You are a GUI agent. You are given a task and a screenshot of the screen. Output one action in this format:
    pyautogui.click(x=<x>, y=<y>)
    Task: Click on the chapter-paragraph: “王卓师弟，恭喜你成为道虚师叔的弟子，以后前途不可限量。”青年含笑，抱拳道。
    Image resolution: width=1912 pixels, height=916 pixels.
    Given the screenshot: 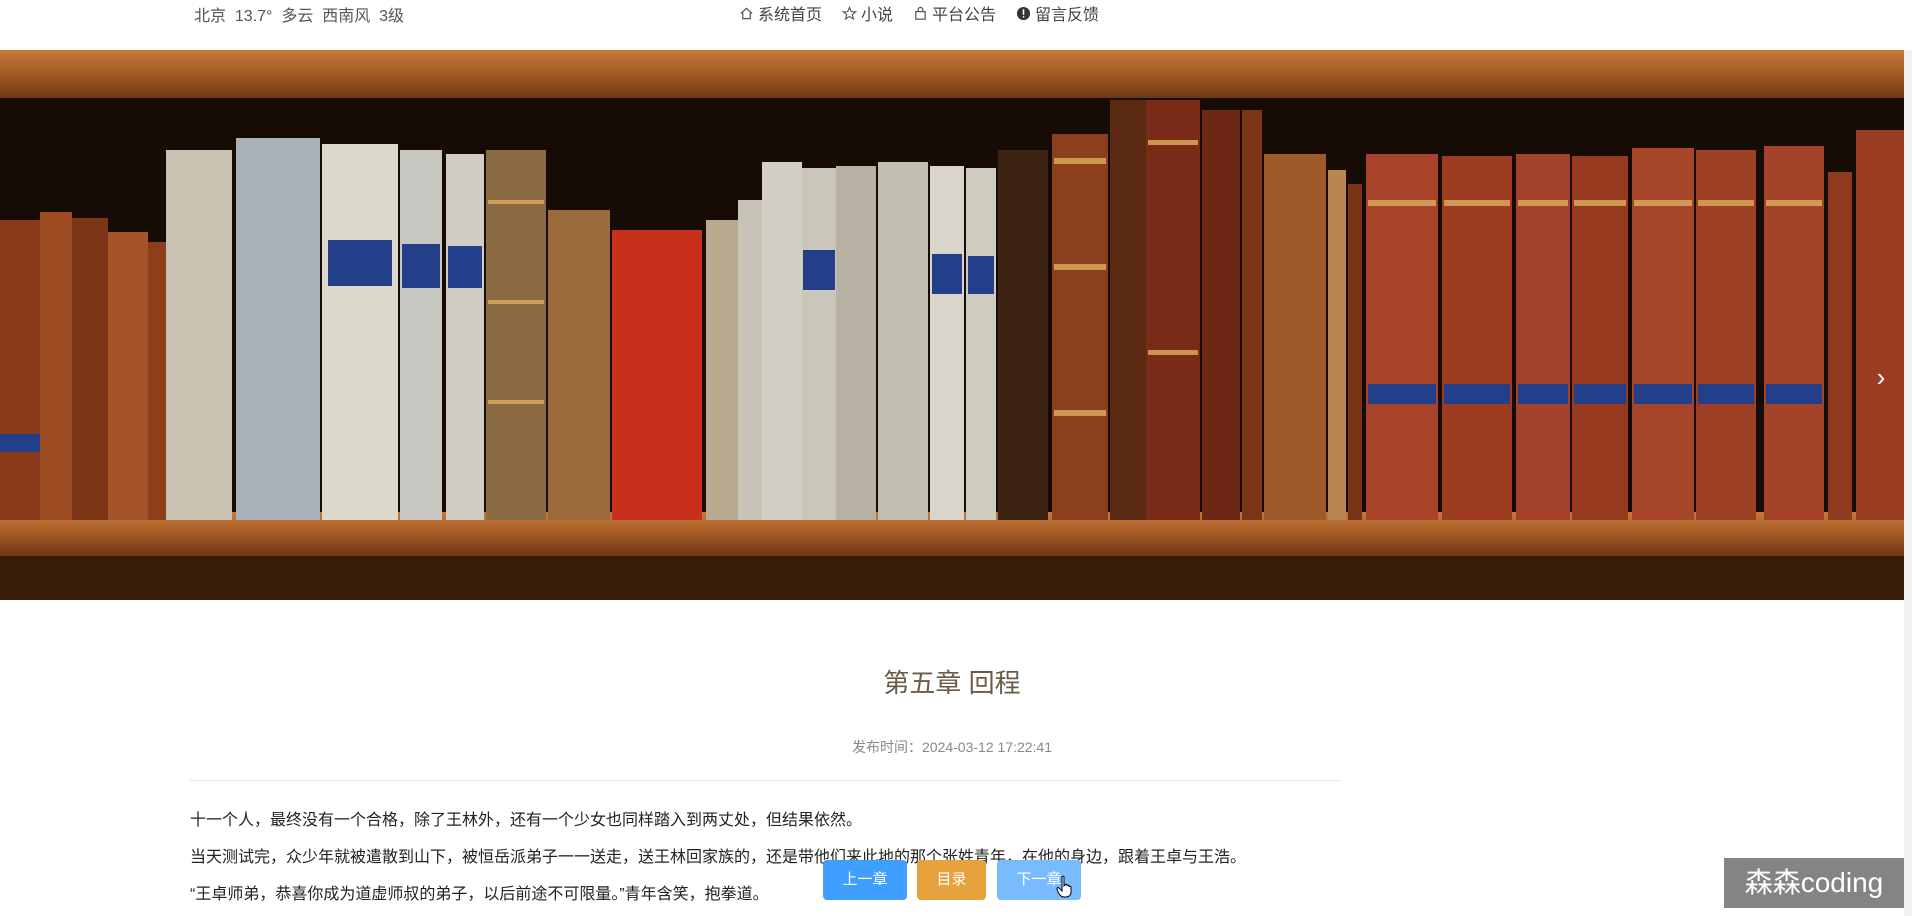 What is the action you would take?
    pyautogui.click(x=479, y=894)
    